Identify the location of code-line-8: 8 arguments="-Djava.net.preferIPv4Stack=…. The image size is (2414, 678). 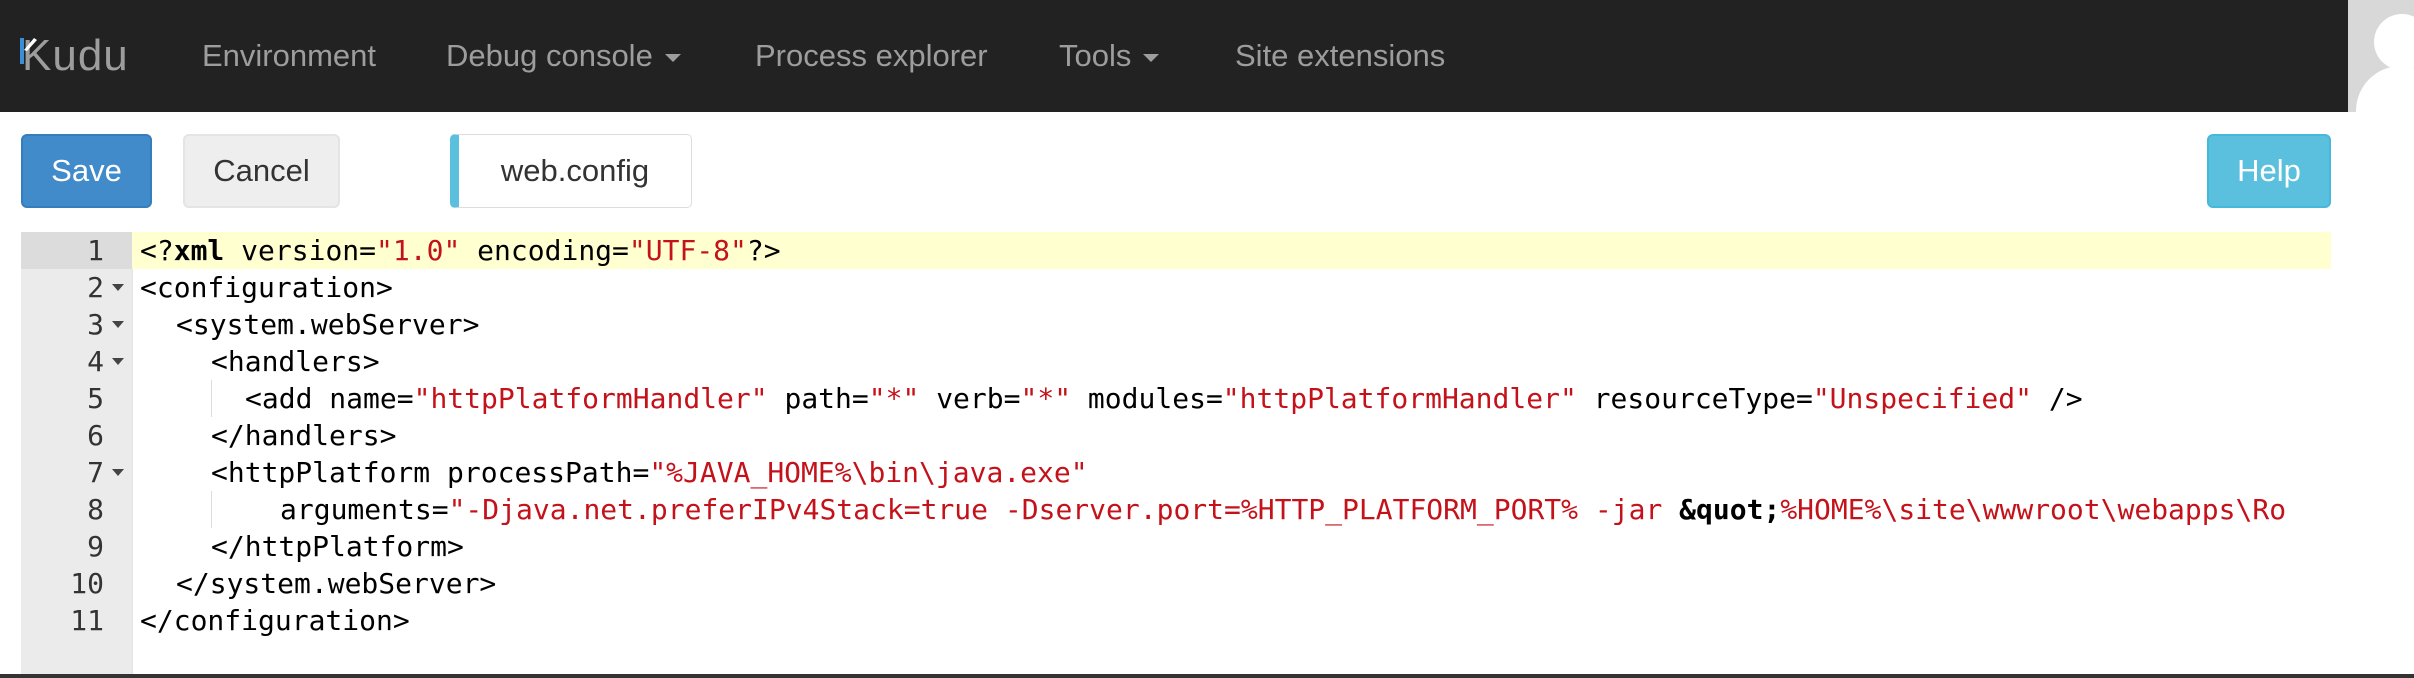
(1176, 509).